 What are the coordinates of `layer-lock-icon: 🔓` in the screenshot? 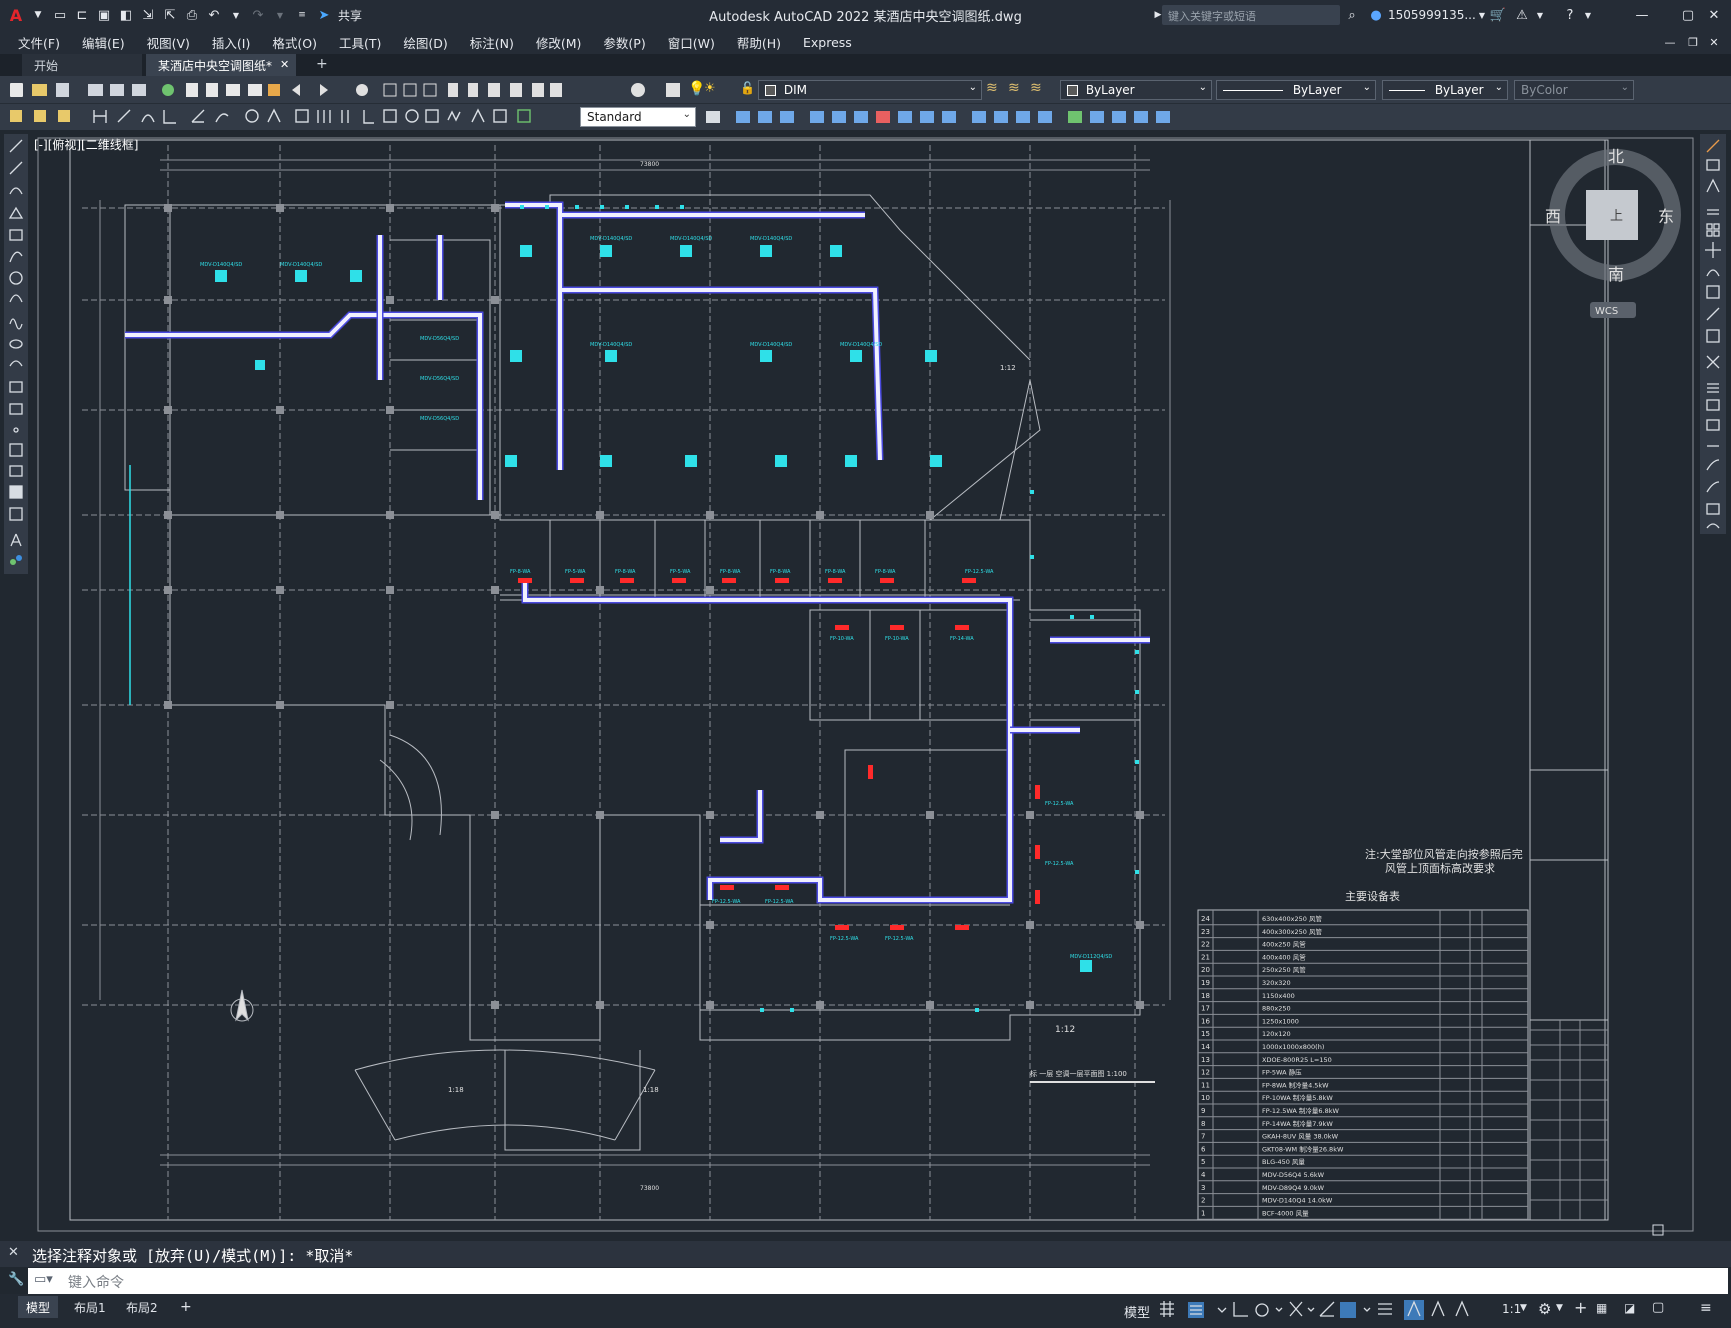 It's located at (747, 88).